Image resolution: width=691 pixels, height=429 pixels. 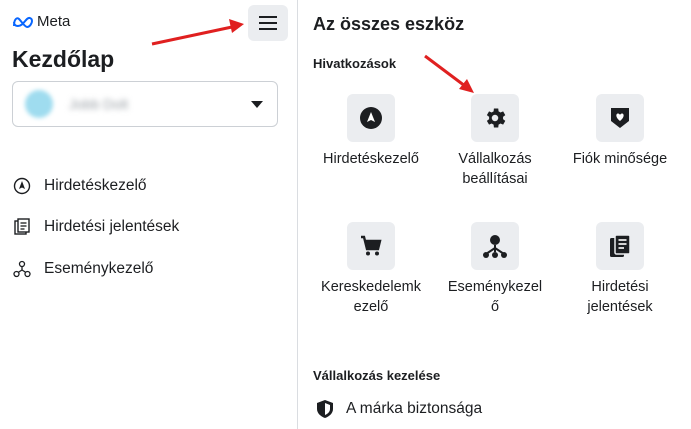 I want to click on hamburger-icon, so click(x=268, y=23).